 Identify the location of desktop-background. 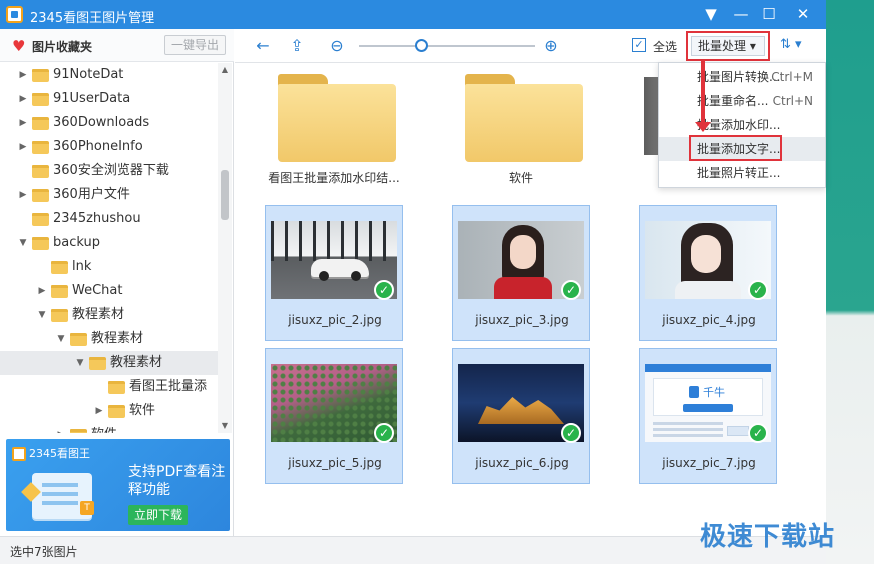
(850, 282).